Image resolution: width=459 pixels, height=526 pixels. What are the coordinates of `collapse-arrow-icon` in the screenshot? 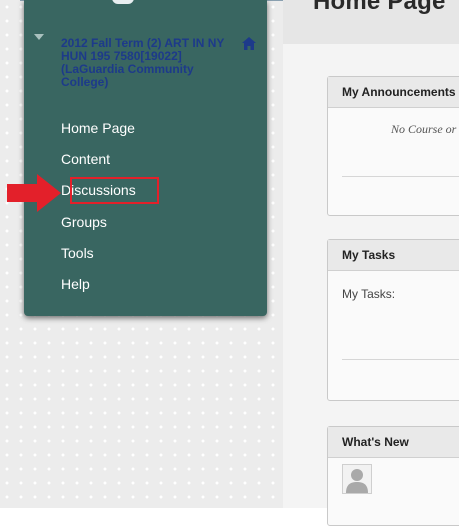 It's located at (39, 37).